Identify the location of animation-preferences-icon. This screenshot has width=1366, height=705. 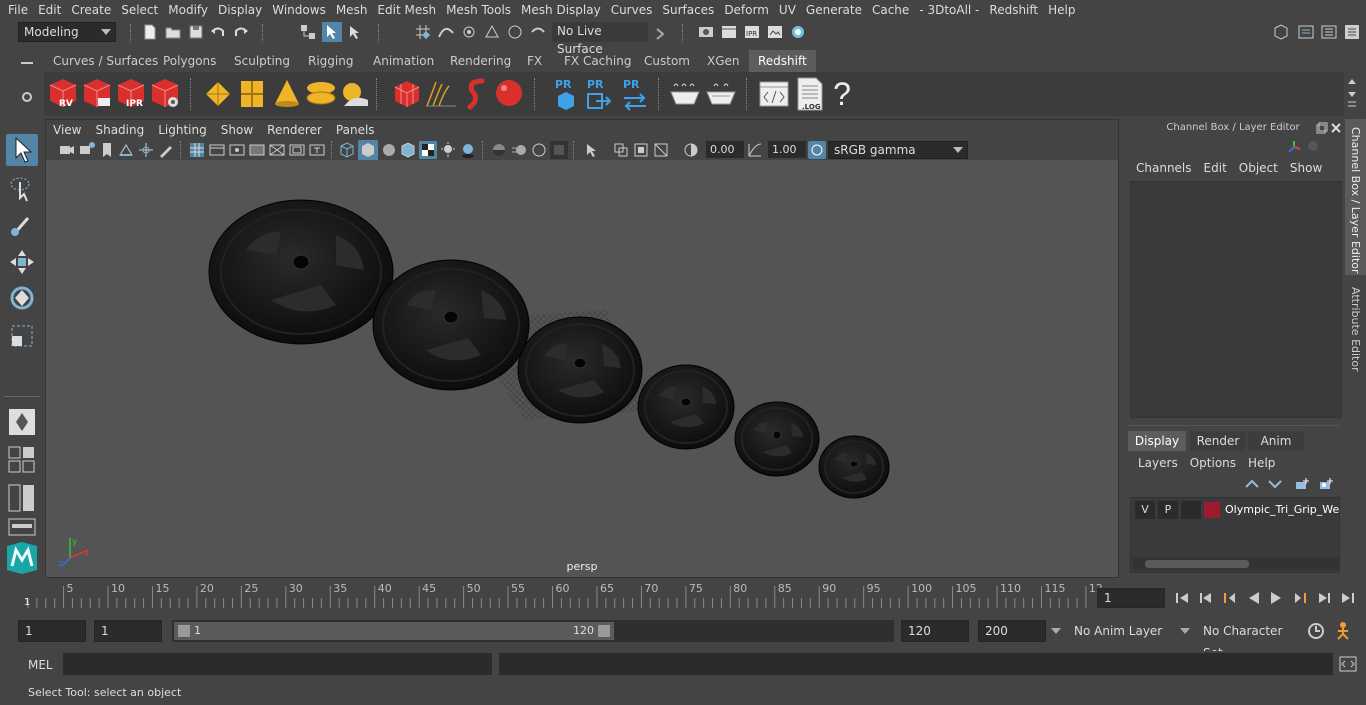
(1345, 631).